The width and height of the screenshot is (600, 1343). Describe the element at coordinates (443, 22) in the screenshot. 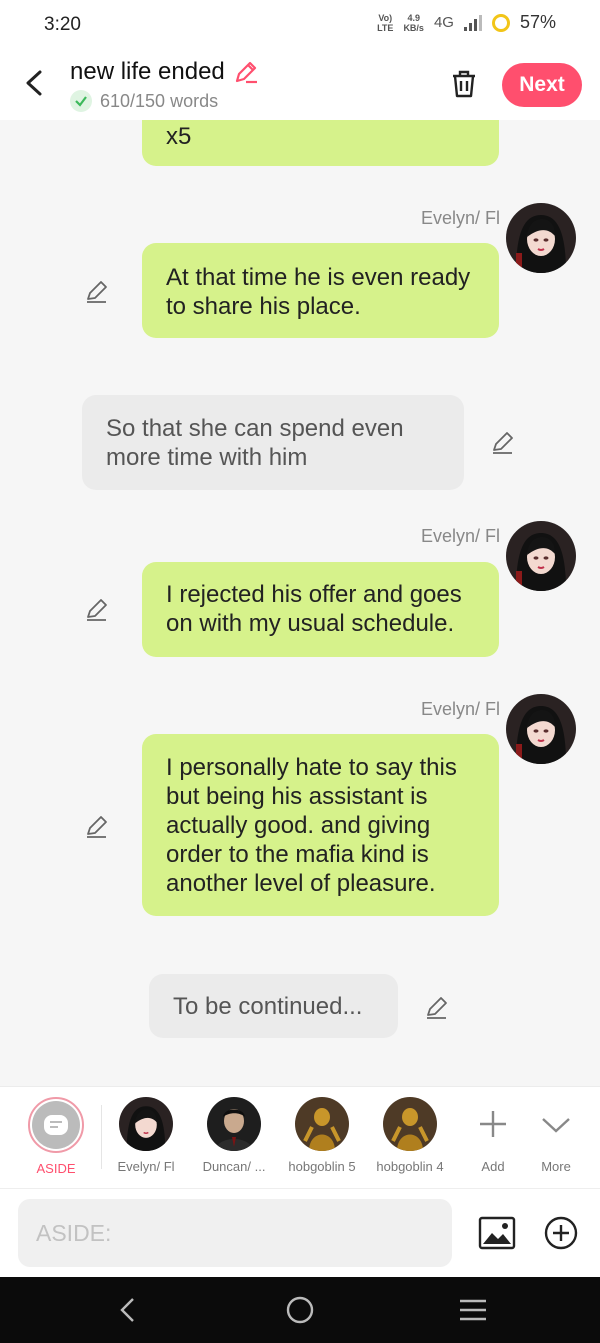

I see `network-type: 4G` at that location.